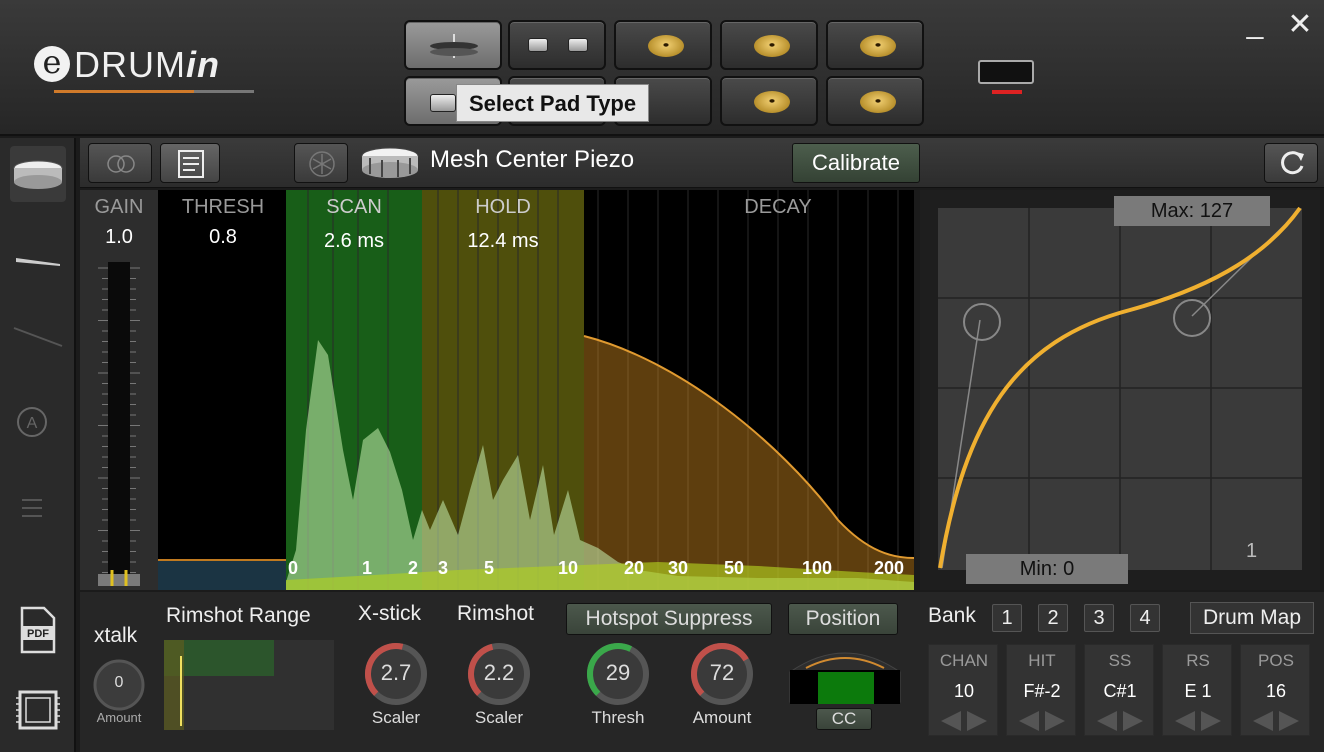 The image size is (1324, 752). What do you see at coordinates (1291, 163) in the screenshot?
I see `refresh-button` at bounding box center [1291, 163].